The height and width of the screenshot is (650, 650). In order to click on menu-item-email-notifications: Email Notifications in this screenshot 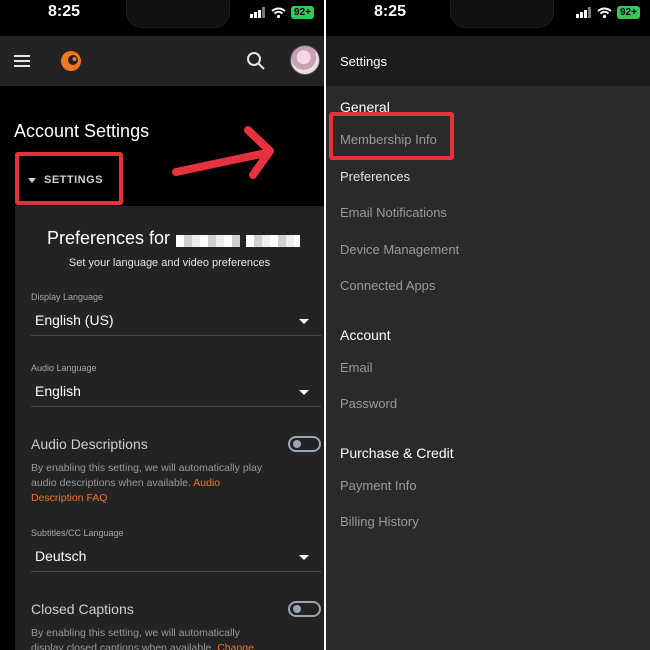, I will do `click(393, 212)`.